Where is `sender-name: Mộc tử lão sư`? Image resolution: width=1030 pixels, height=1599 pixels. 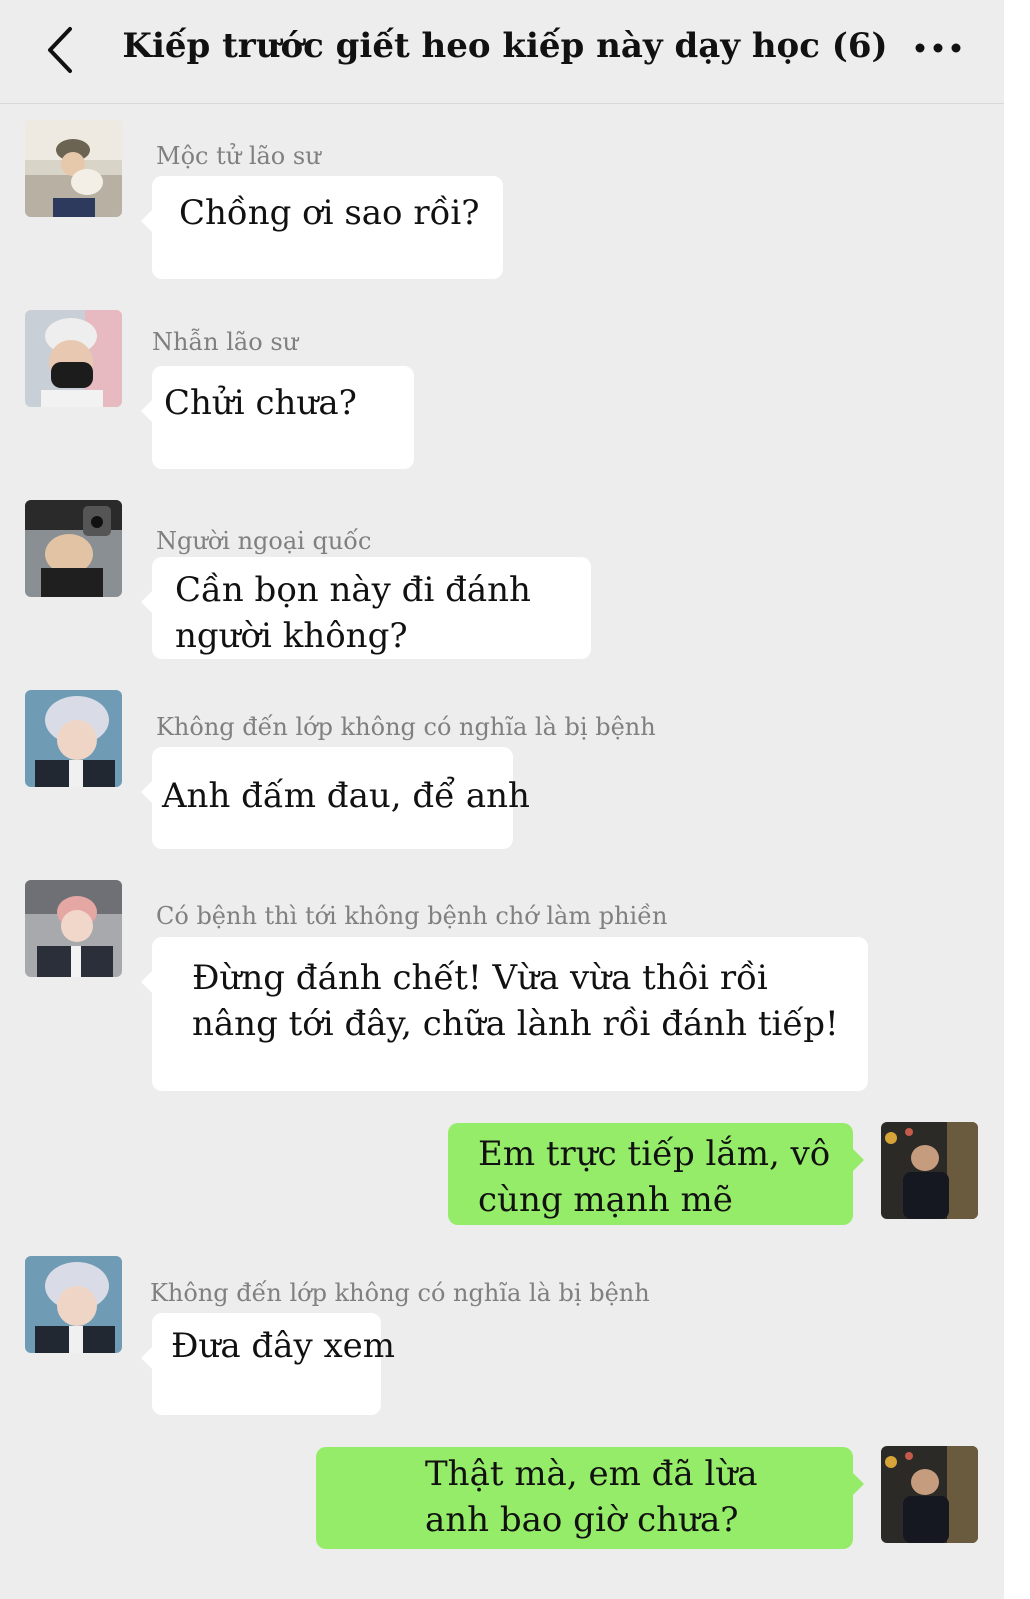 sender-name: Mộc tử lão sư is located at coordinates (238, 156).